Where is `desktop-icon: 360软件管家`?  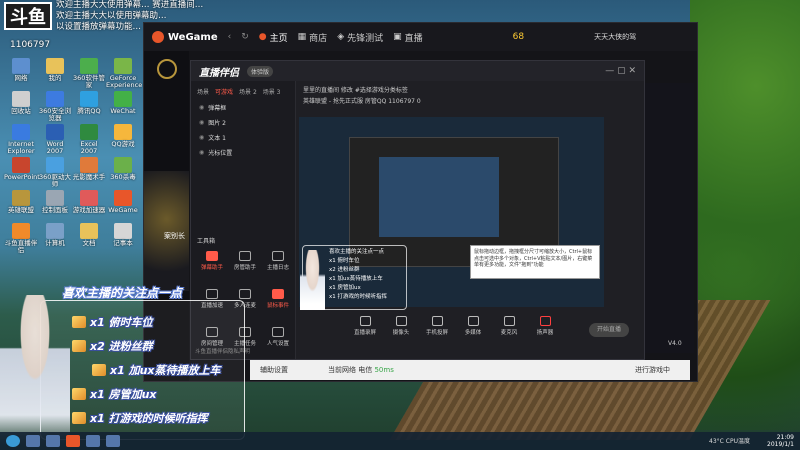 desktop-icon: 360软件管家 is located at coordinates (89, 73).